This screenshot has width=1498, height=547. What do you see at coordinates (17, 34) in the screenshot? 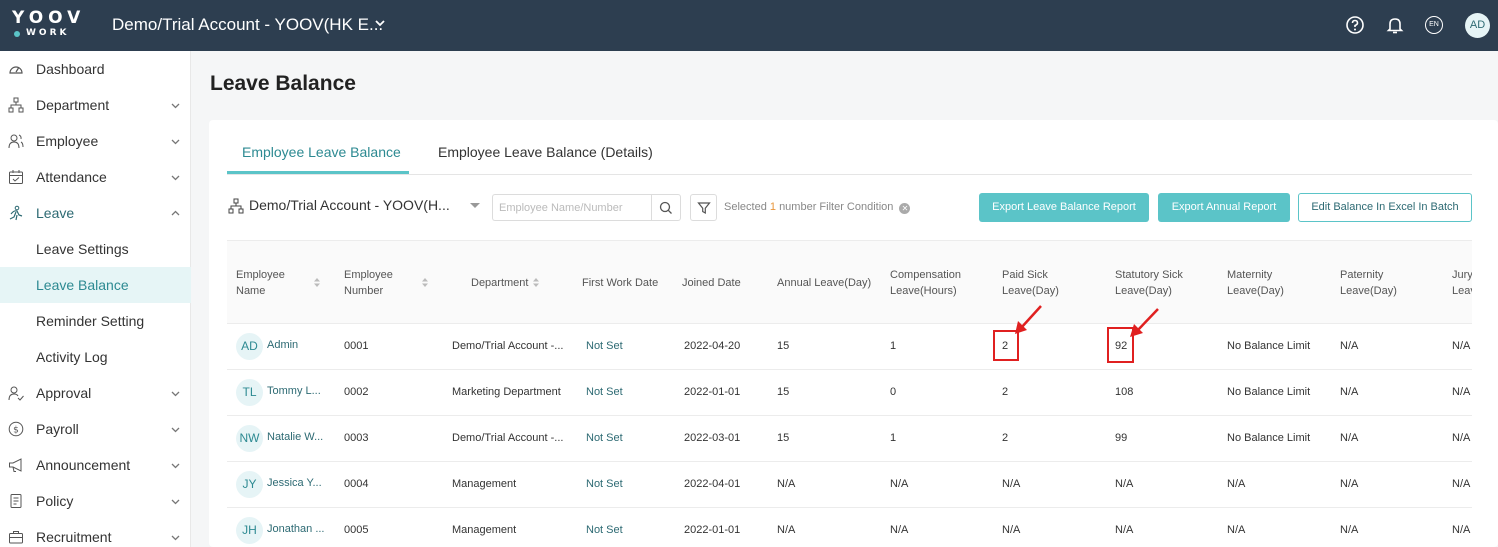
I see `logo-dot` at bounding box center [17, 34].